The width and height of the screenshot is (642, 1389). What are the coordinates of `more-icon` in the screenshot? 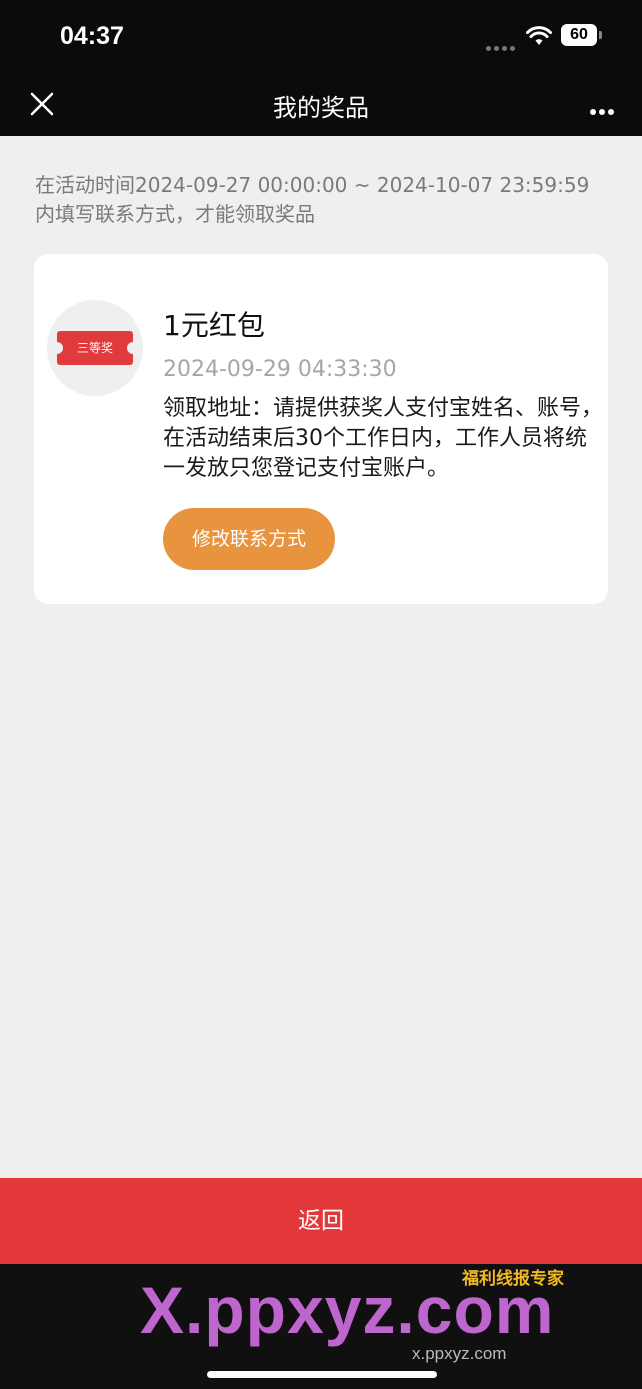 It's located at (600, 109).